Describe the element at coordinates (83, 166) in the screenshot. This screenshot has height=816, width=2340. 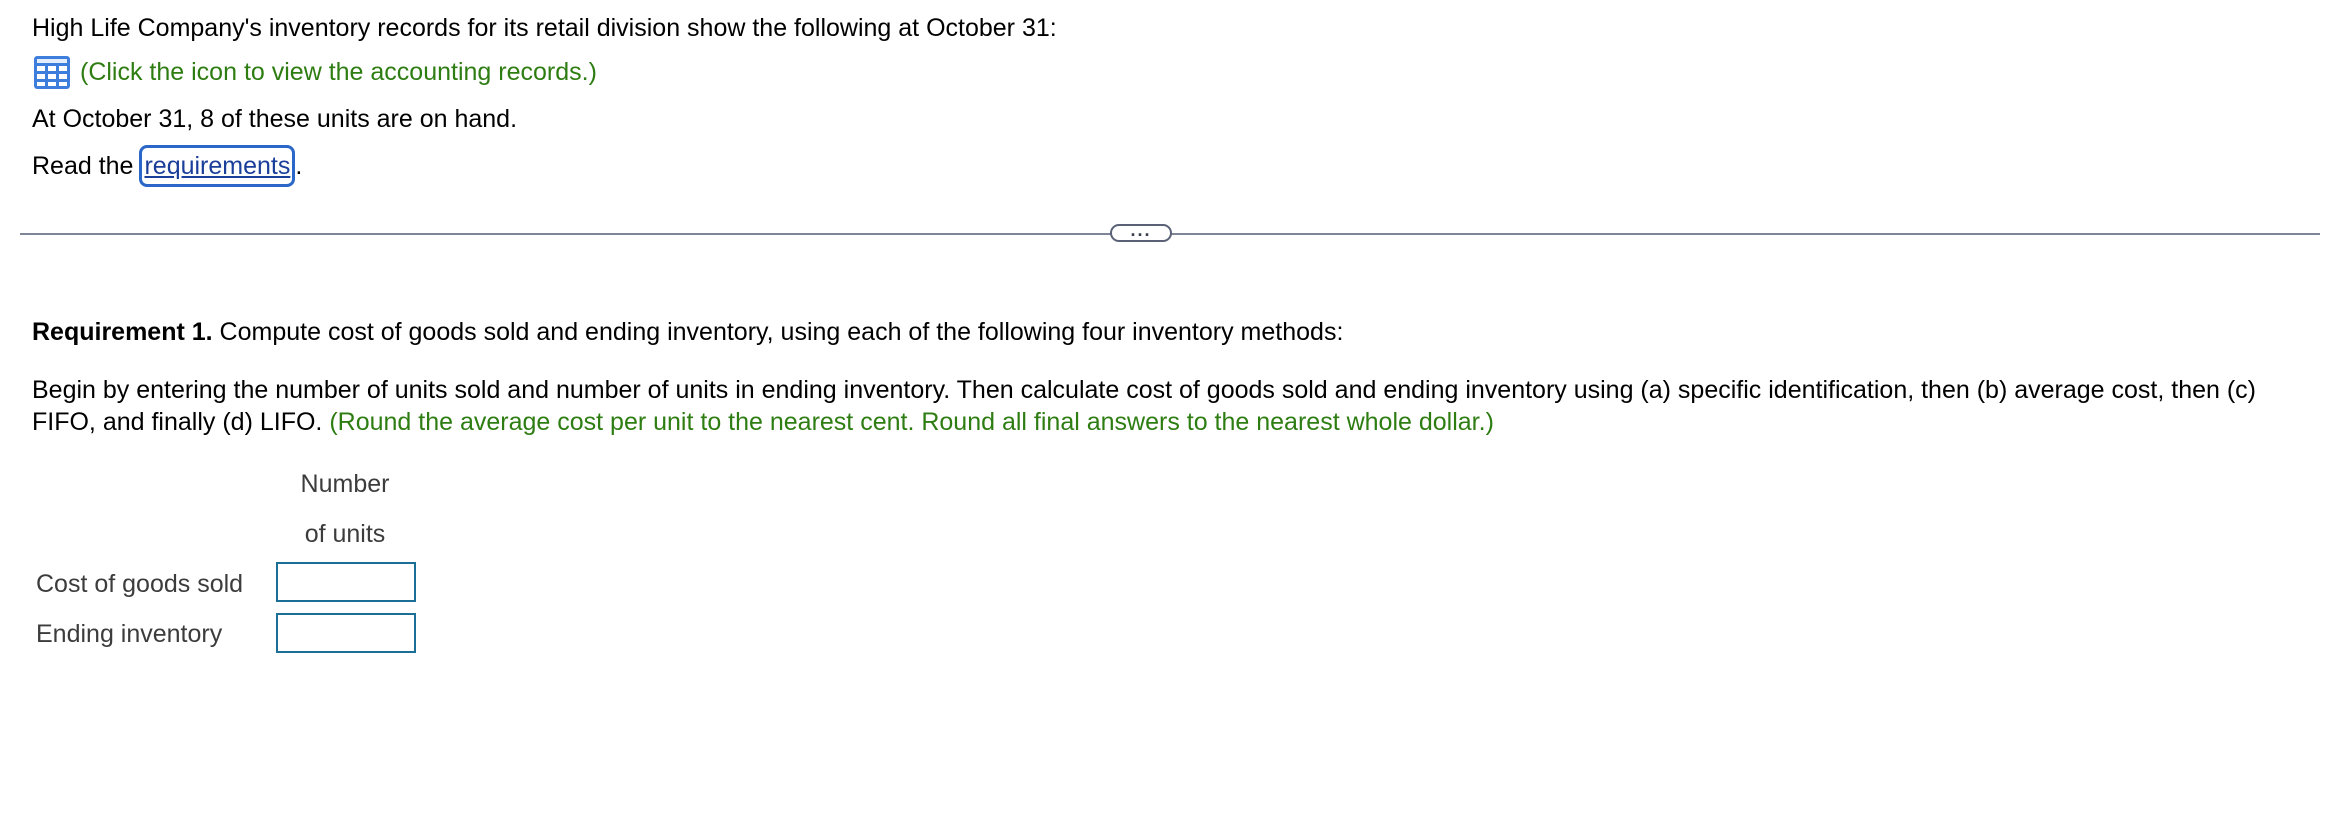
I see `read-prefix: Read the` at that location.